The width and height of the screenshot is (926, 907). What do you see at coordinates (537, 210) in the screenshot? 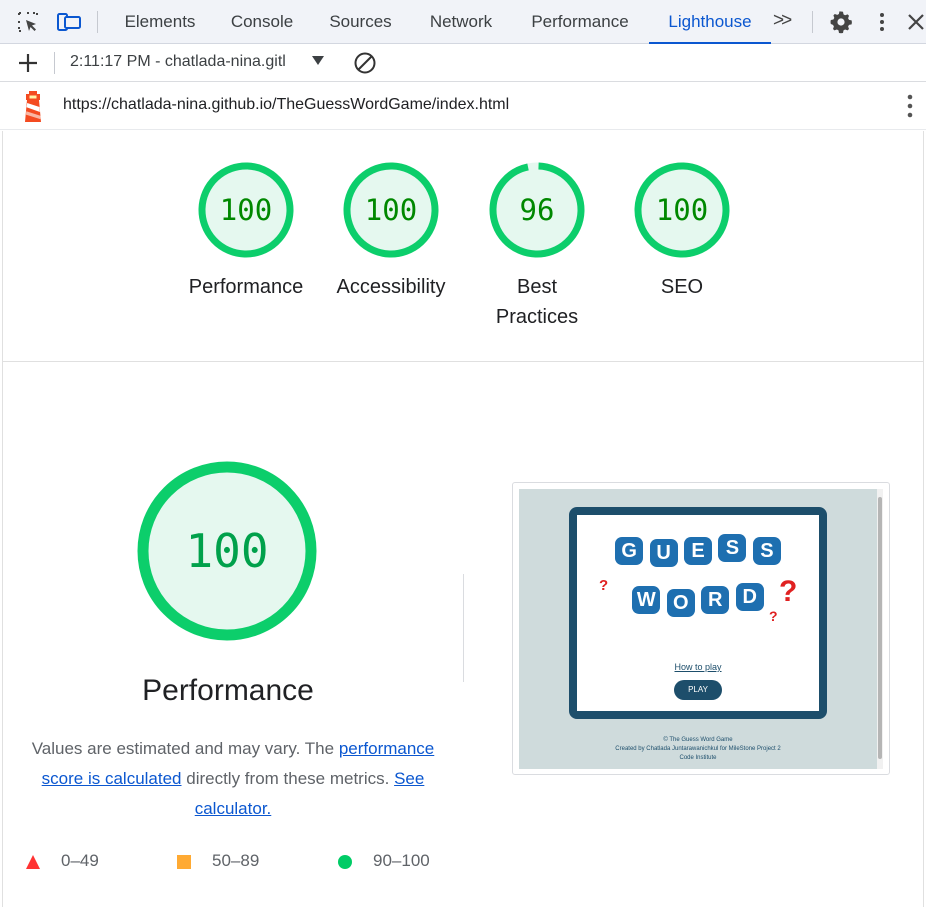
I see `score-value: 96` at bounding box center [537, 210].